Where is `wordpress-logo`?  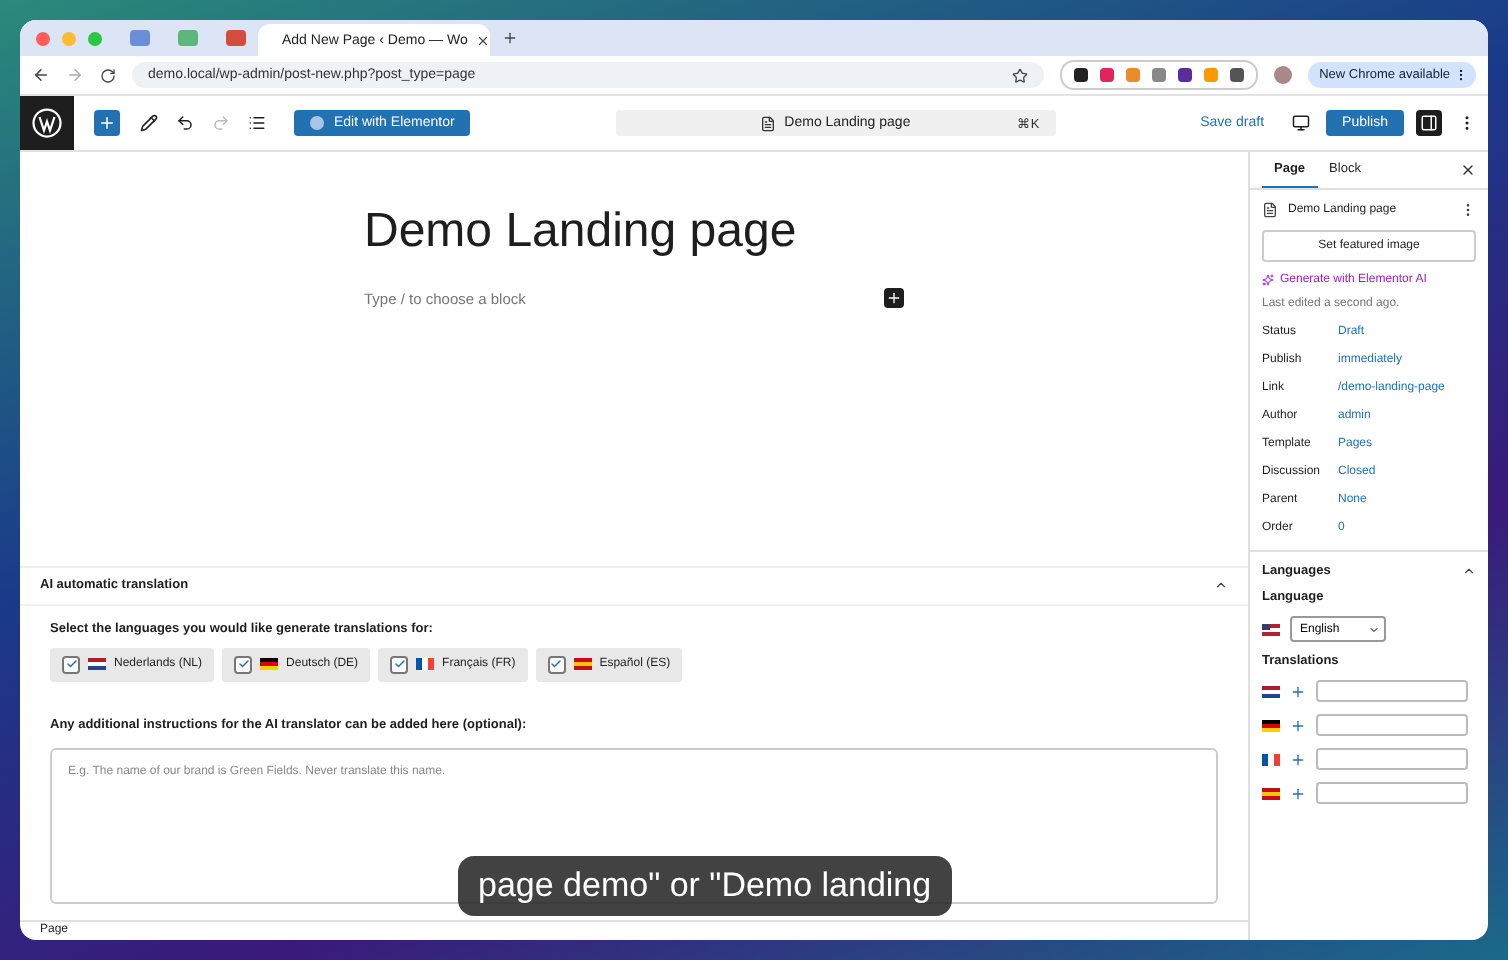
wordpress-logo is located at coordinates (47, 123).